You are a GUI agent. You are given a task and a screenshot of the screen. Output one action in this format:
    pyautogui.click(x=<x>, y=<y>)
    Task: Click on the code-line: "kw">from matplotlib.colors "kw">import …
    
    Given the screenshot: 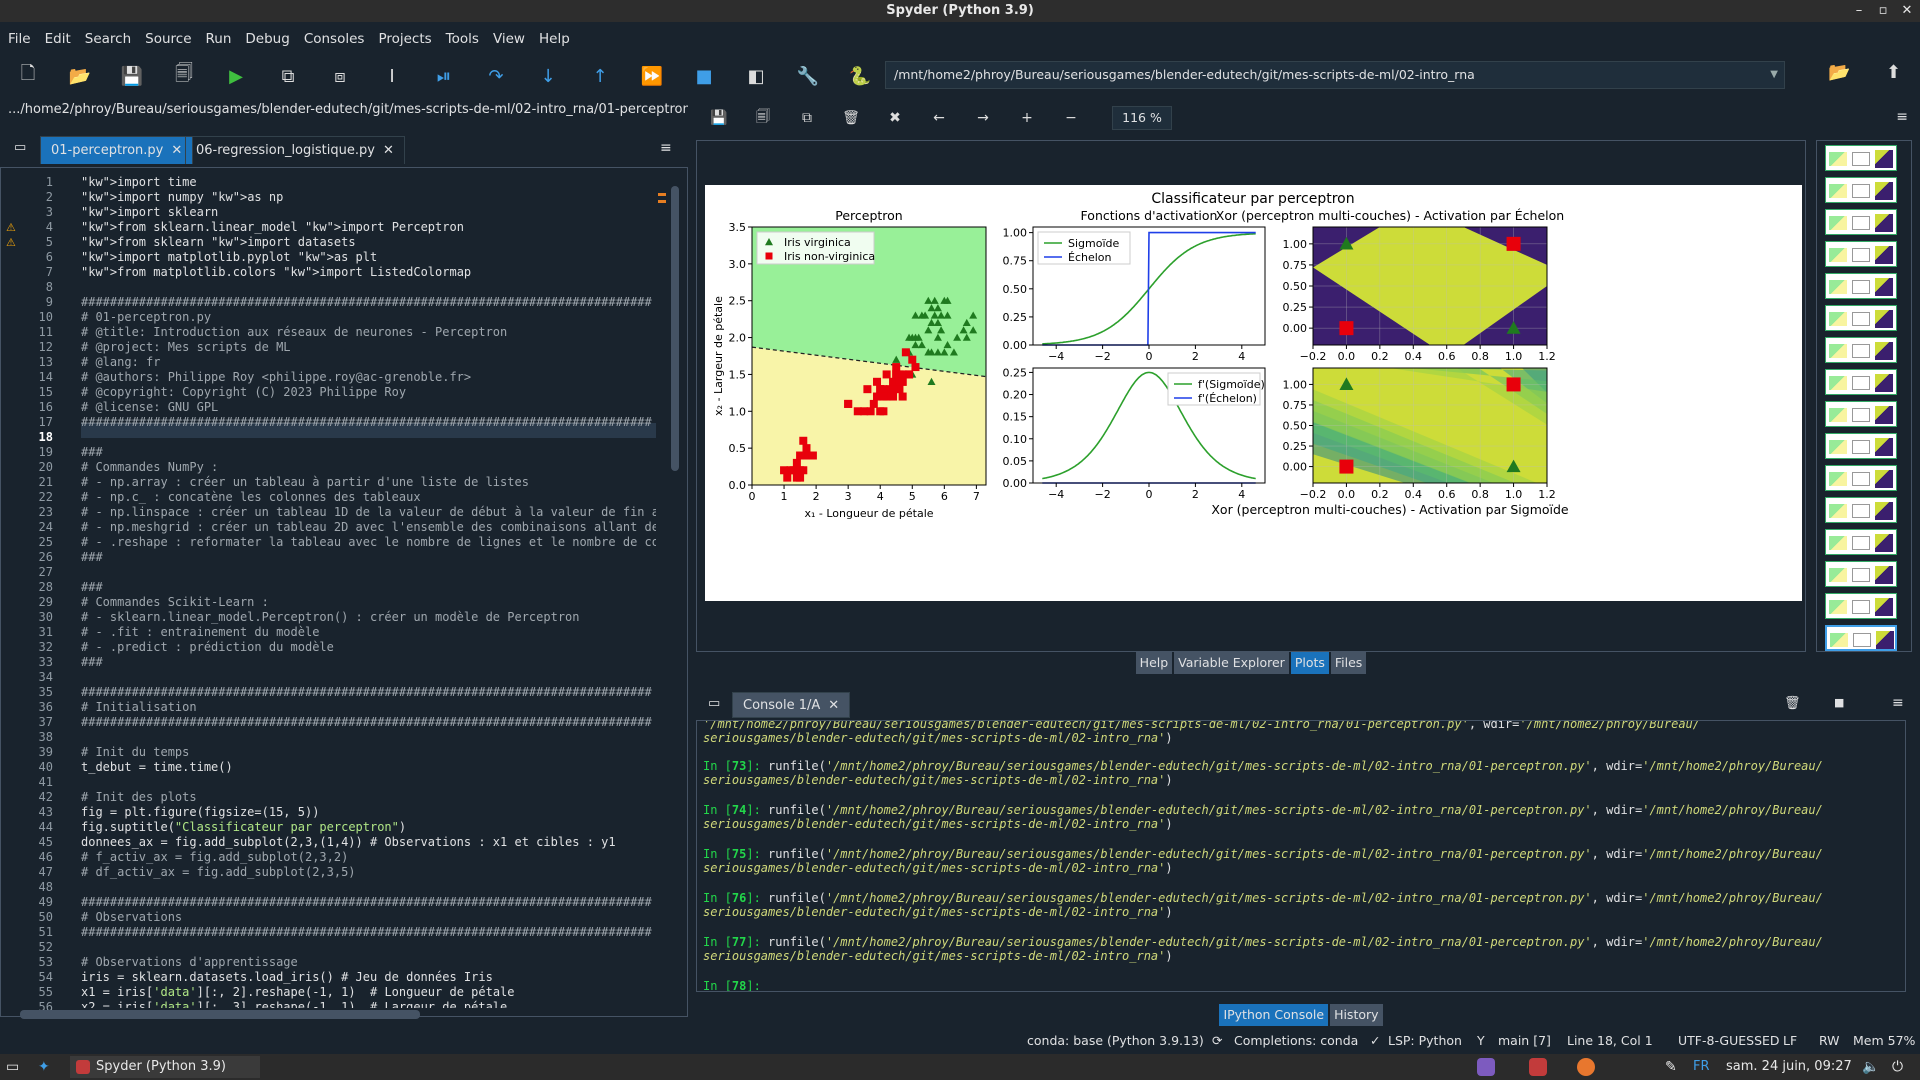 What is the action you would take?
    pyautogui.click(x=276, y=272)
    